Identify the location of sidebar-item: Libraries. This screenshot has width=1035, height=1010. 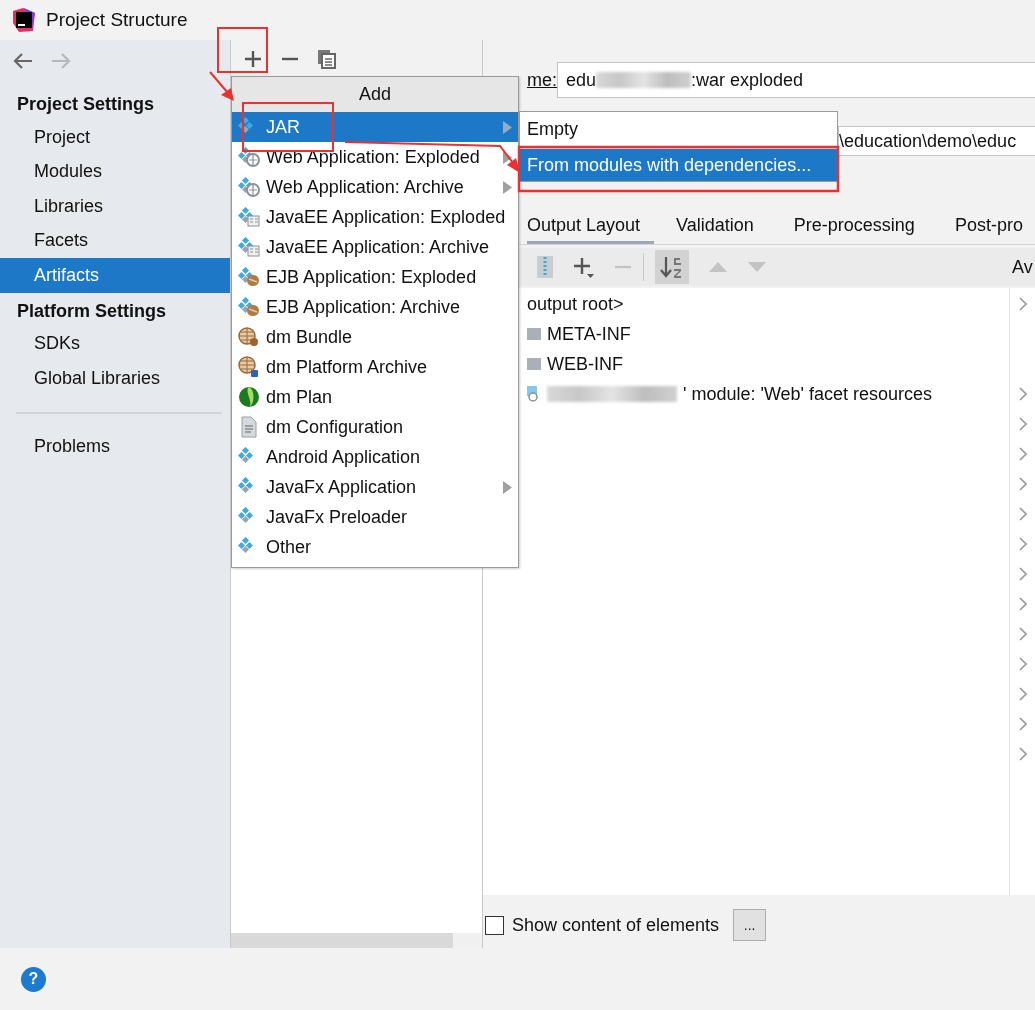
(115, 206).